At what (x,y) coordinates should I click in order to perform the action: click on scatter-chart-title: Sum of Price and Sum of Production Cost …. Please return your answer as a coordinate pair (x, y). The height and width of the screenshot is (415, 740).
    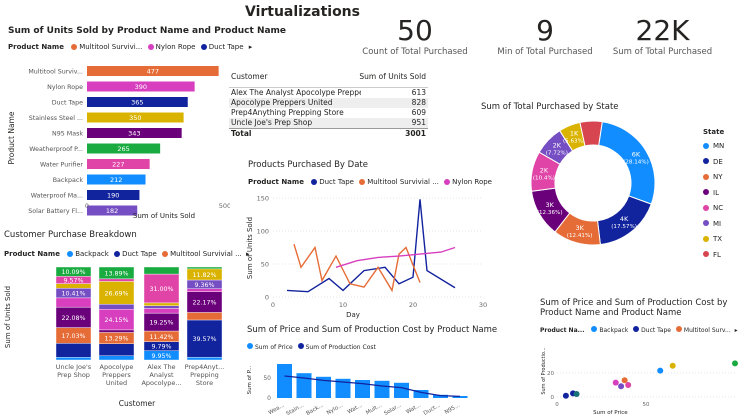
    Looking at the image, I should click on (634, 308).